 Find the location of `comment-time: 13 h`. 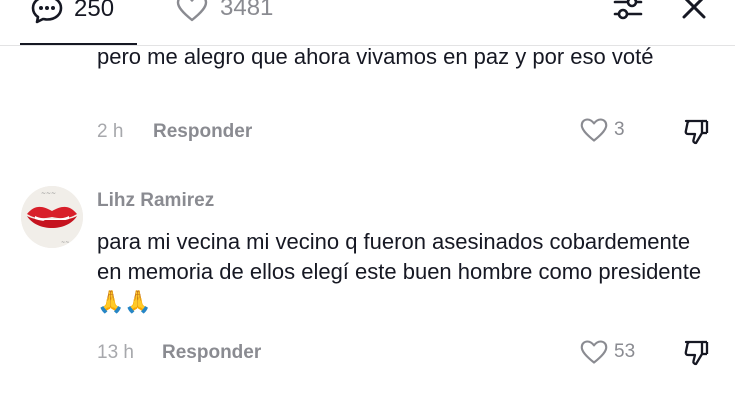

comment-time: 13 h is located at coordinates (115, 352).